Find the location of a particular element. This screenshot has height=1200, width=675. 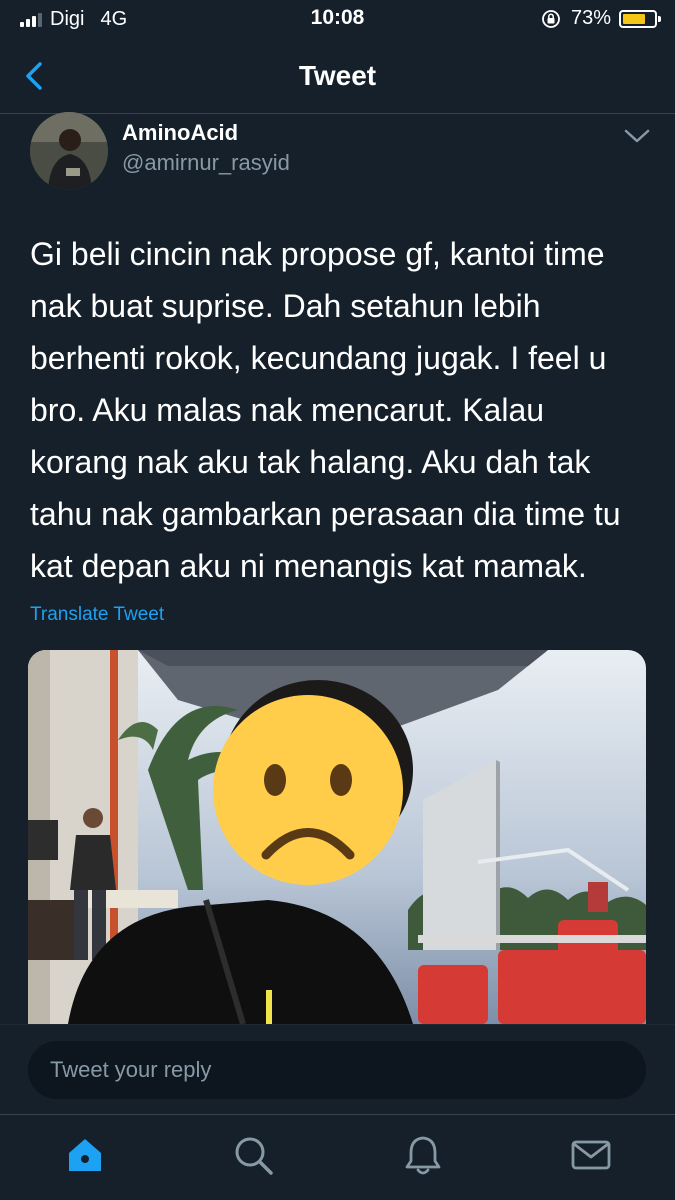

status-right: 73% is located at coordinates (601, 18).